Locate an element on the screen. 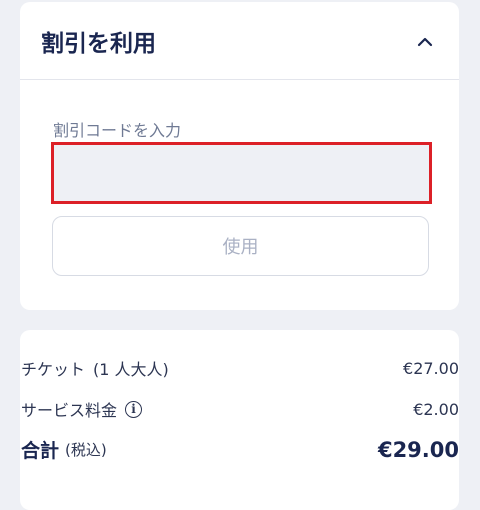  ticket-price: €27.00 is located at coordinates (431, 368).